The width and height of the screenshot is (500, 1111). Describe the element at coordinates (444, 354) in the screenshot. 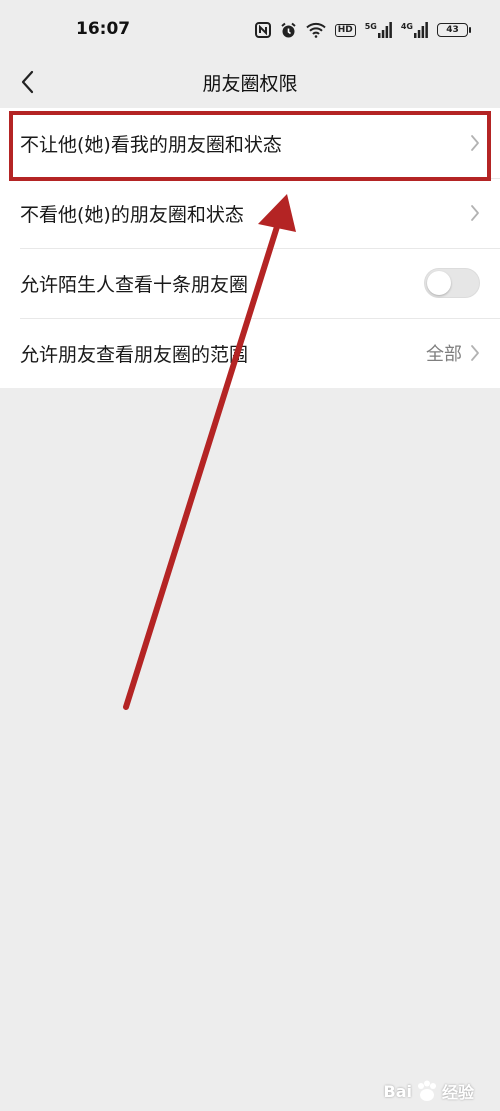

I see `setting-value: 全部` at that location.